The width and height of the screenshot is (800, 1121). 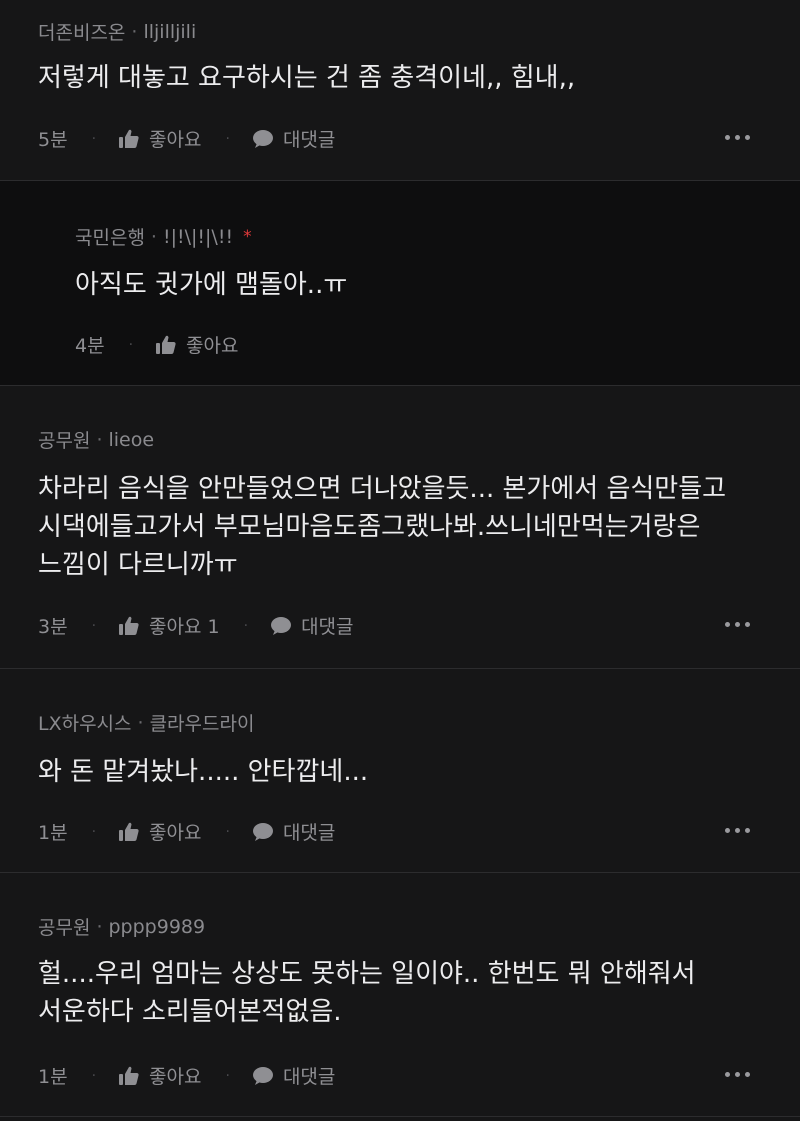 I want to click on comment-meta: 공무원 · pppp9989, so click(x=121, y=926).